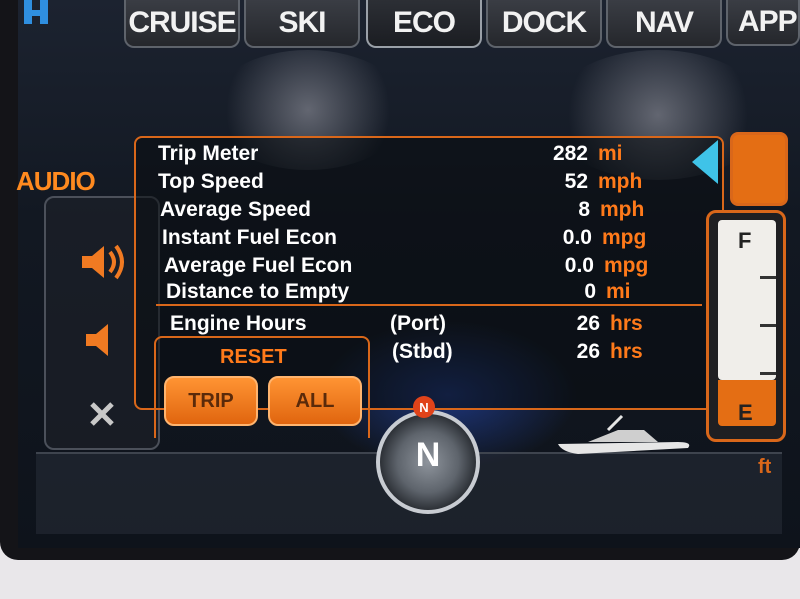 The width and height of the screenshot is (800, 599). What do you see at coordinates (420, 211) in the screenshot?
I see `trip-row: Average Speed 8 mph` at bounding box center [420, 211].